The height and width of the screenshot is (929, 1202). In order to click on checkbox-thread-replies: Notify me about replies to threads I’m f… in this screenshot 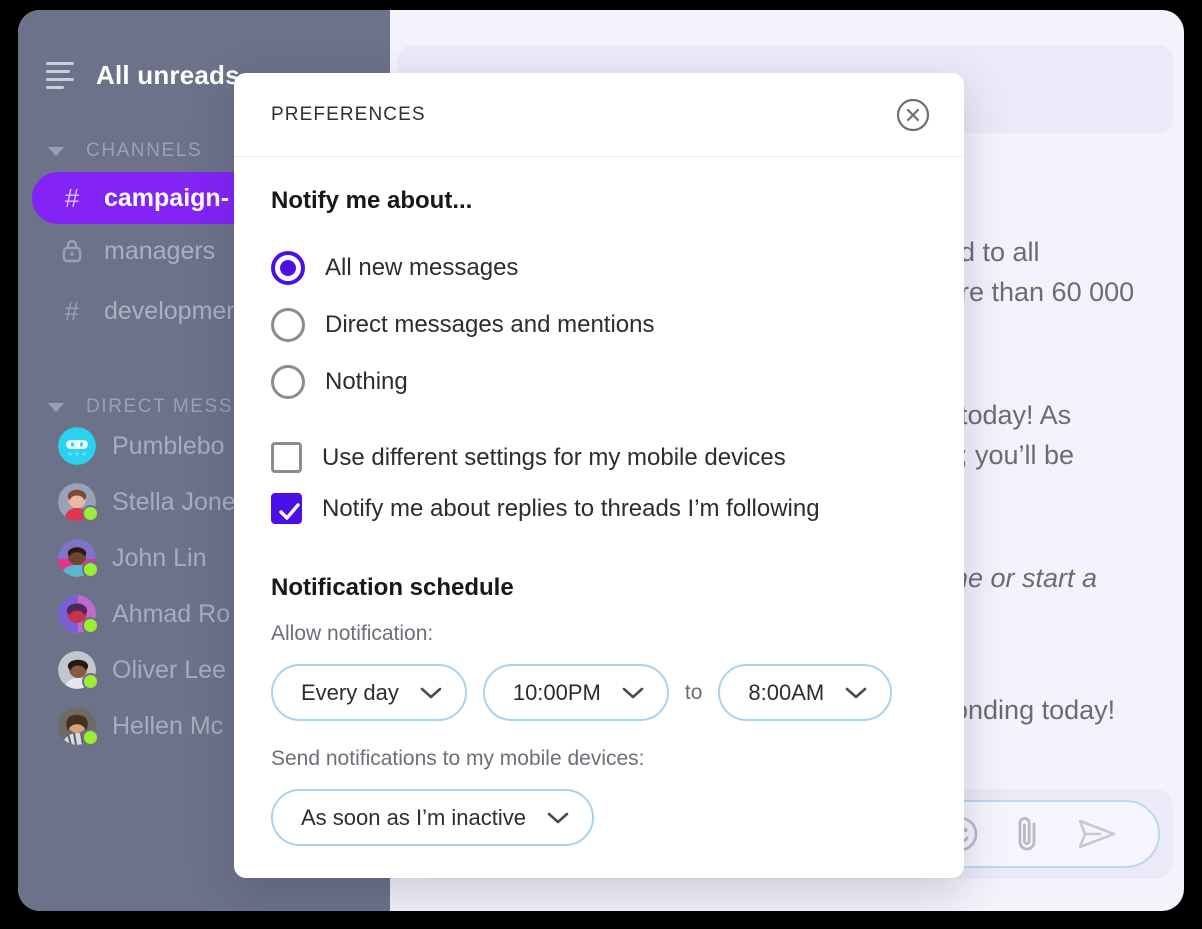, I will do `click(599, 508)`.